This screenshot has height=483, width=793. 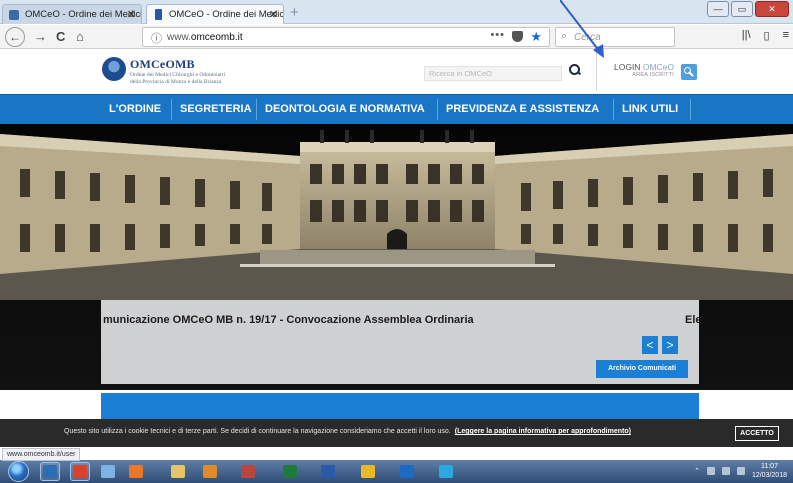 I want to click on tray-network-icon, so click(x=725, y=471).